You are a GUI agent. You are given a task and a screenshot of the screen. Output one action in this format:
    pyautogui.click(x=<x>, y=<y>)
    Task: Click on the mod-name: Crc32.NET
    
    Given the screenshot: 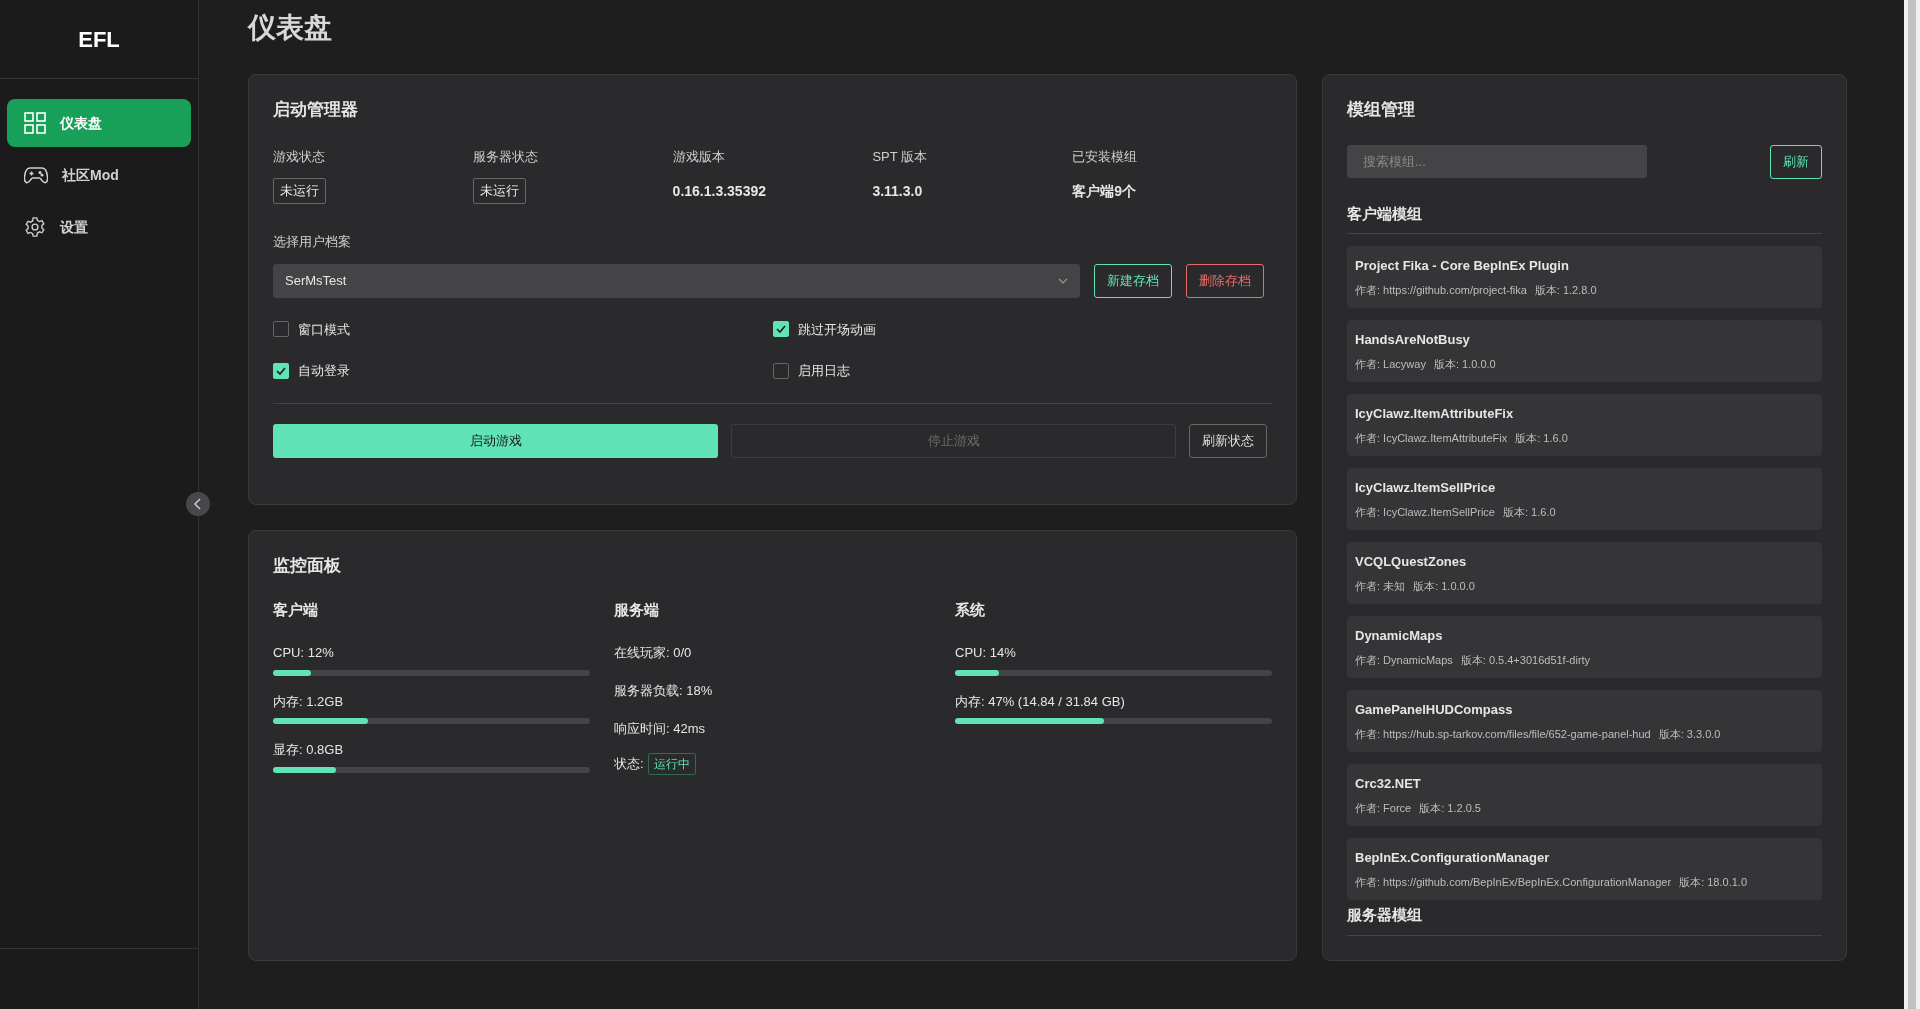 What is the action you would take?
    pyautogui.click(x=1388, y=784)
    